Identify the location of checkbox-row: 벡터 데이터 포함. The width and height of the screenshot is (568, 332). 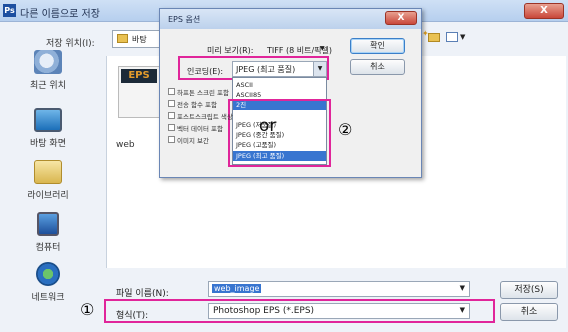
(199, 128).